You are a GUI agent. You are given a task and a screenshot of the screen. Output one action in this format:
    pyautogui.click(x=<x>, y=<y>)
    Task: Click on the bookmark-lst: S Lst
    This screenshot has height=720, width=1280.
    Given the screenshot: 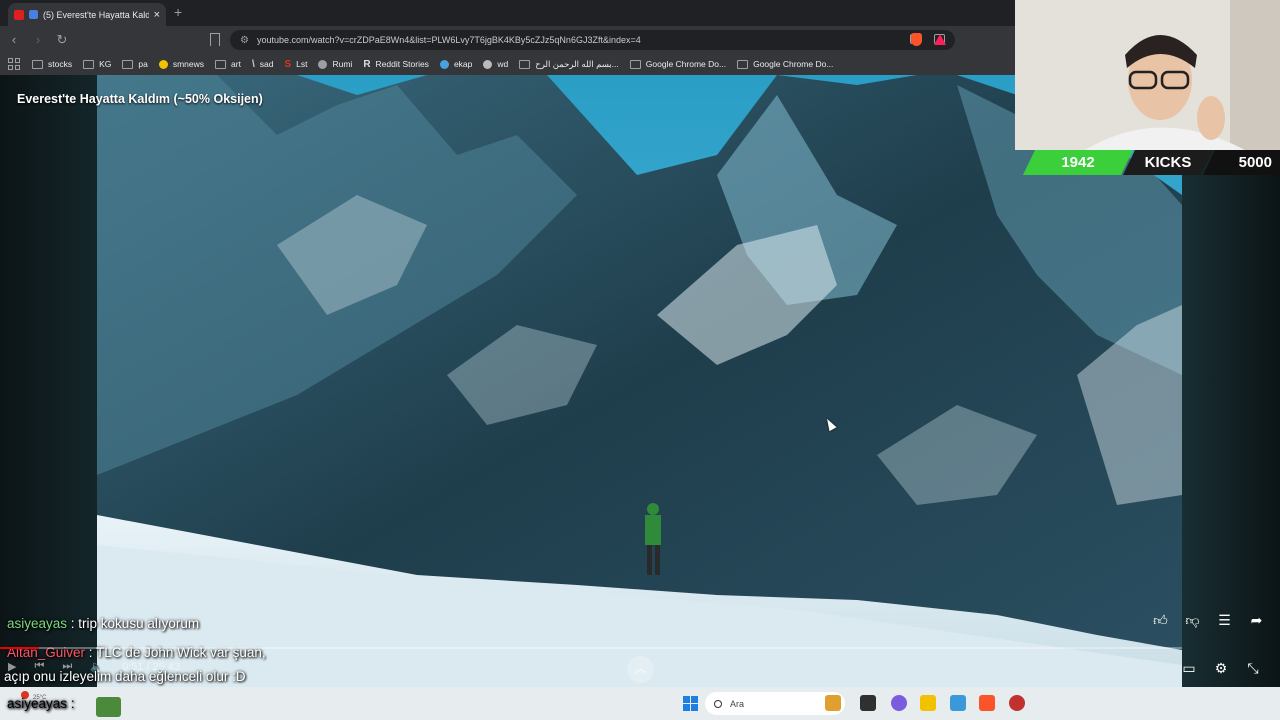 What is the action you would take?
    pyautogui.click(x=295, y=64)
    